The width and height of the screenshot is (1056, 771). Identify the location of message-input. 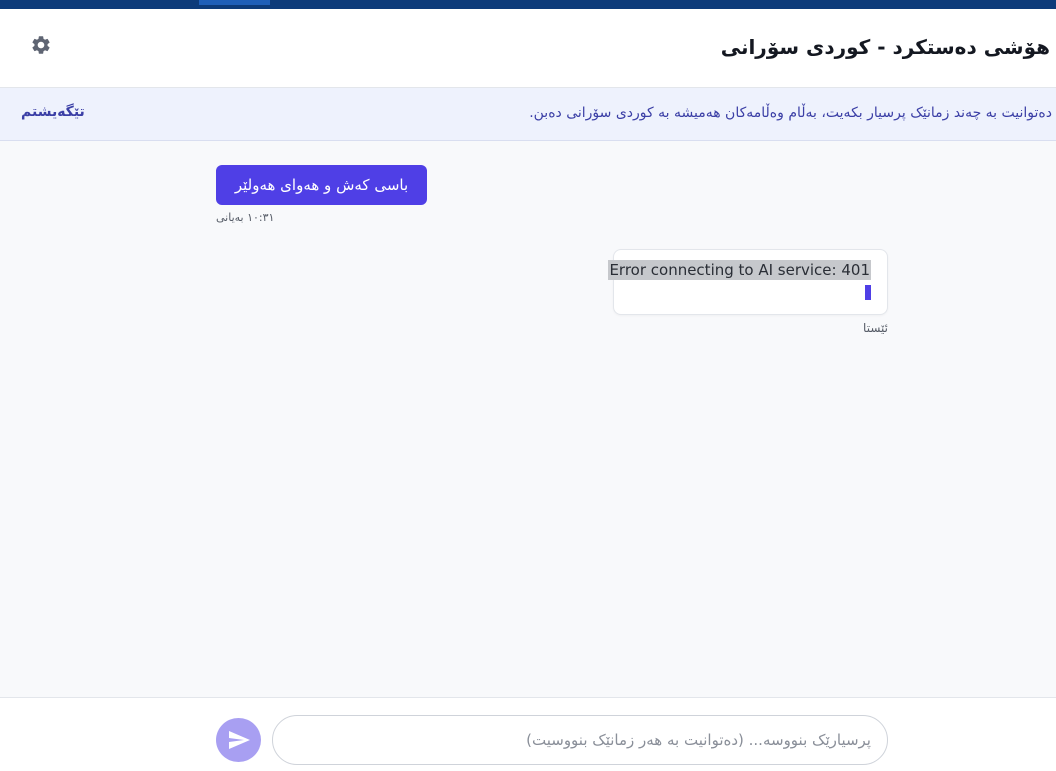
(580, 740).